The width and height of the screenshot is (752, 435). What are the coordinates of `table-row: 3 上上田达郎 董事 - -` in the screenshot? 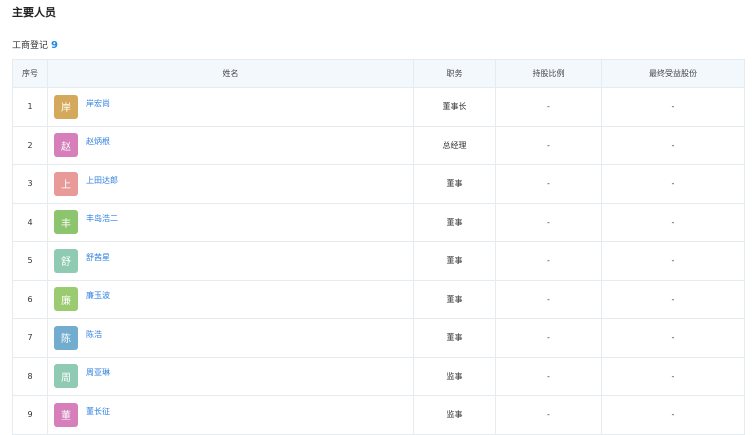 It's located at (378, 184).